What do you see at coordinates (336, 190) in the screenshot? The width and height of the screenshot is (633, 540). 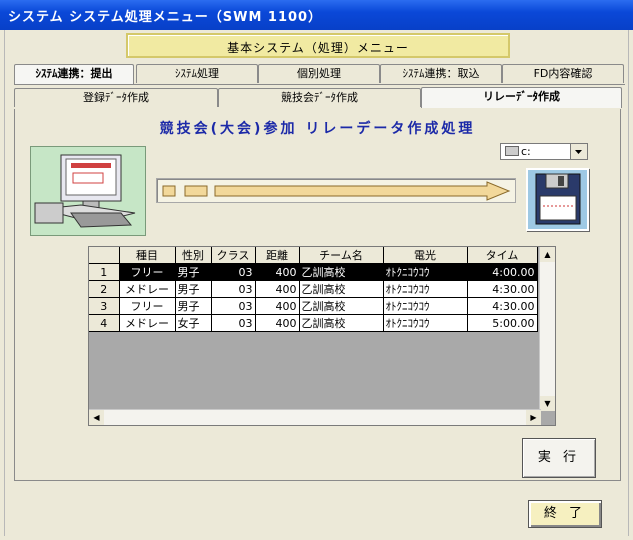 I see `transfer-arrow-bar` at bounding box center [336, 190].